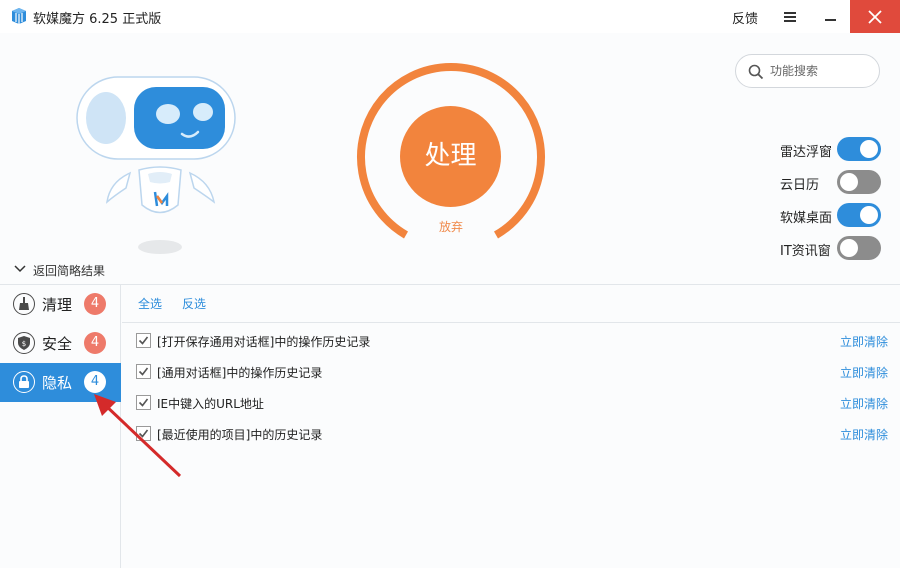  I want to click on select-all-link: 全选, so click(150, 303).